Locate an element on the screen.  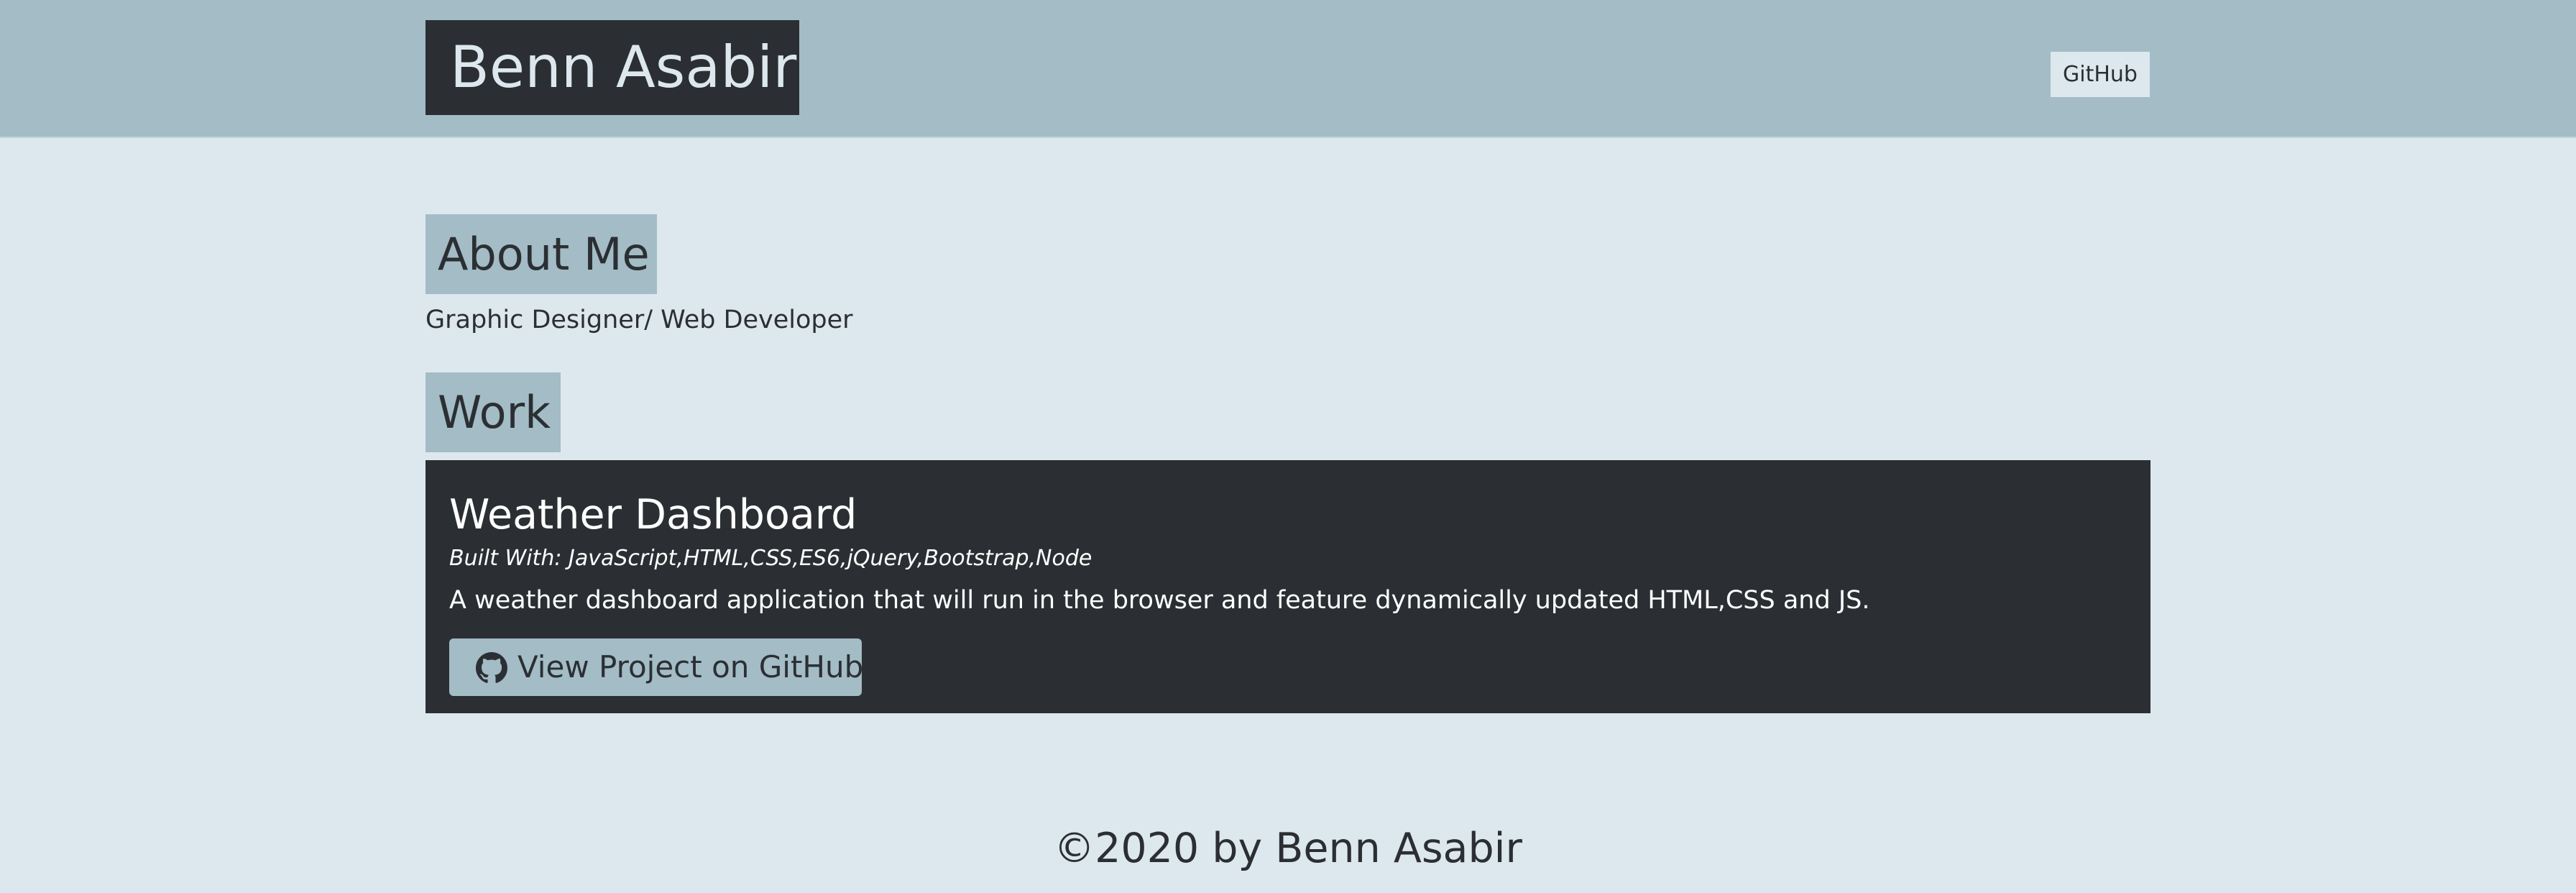
about-heading: About Me is located at coordinates (541, 254).